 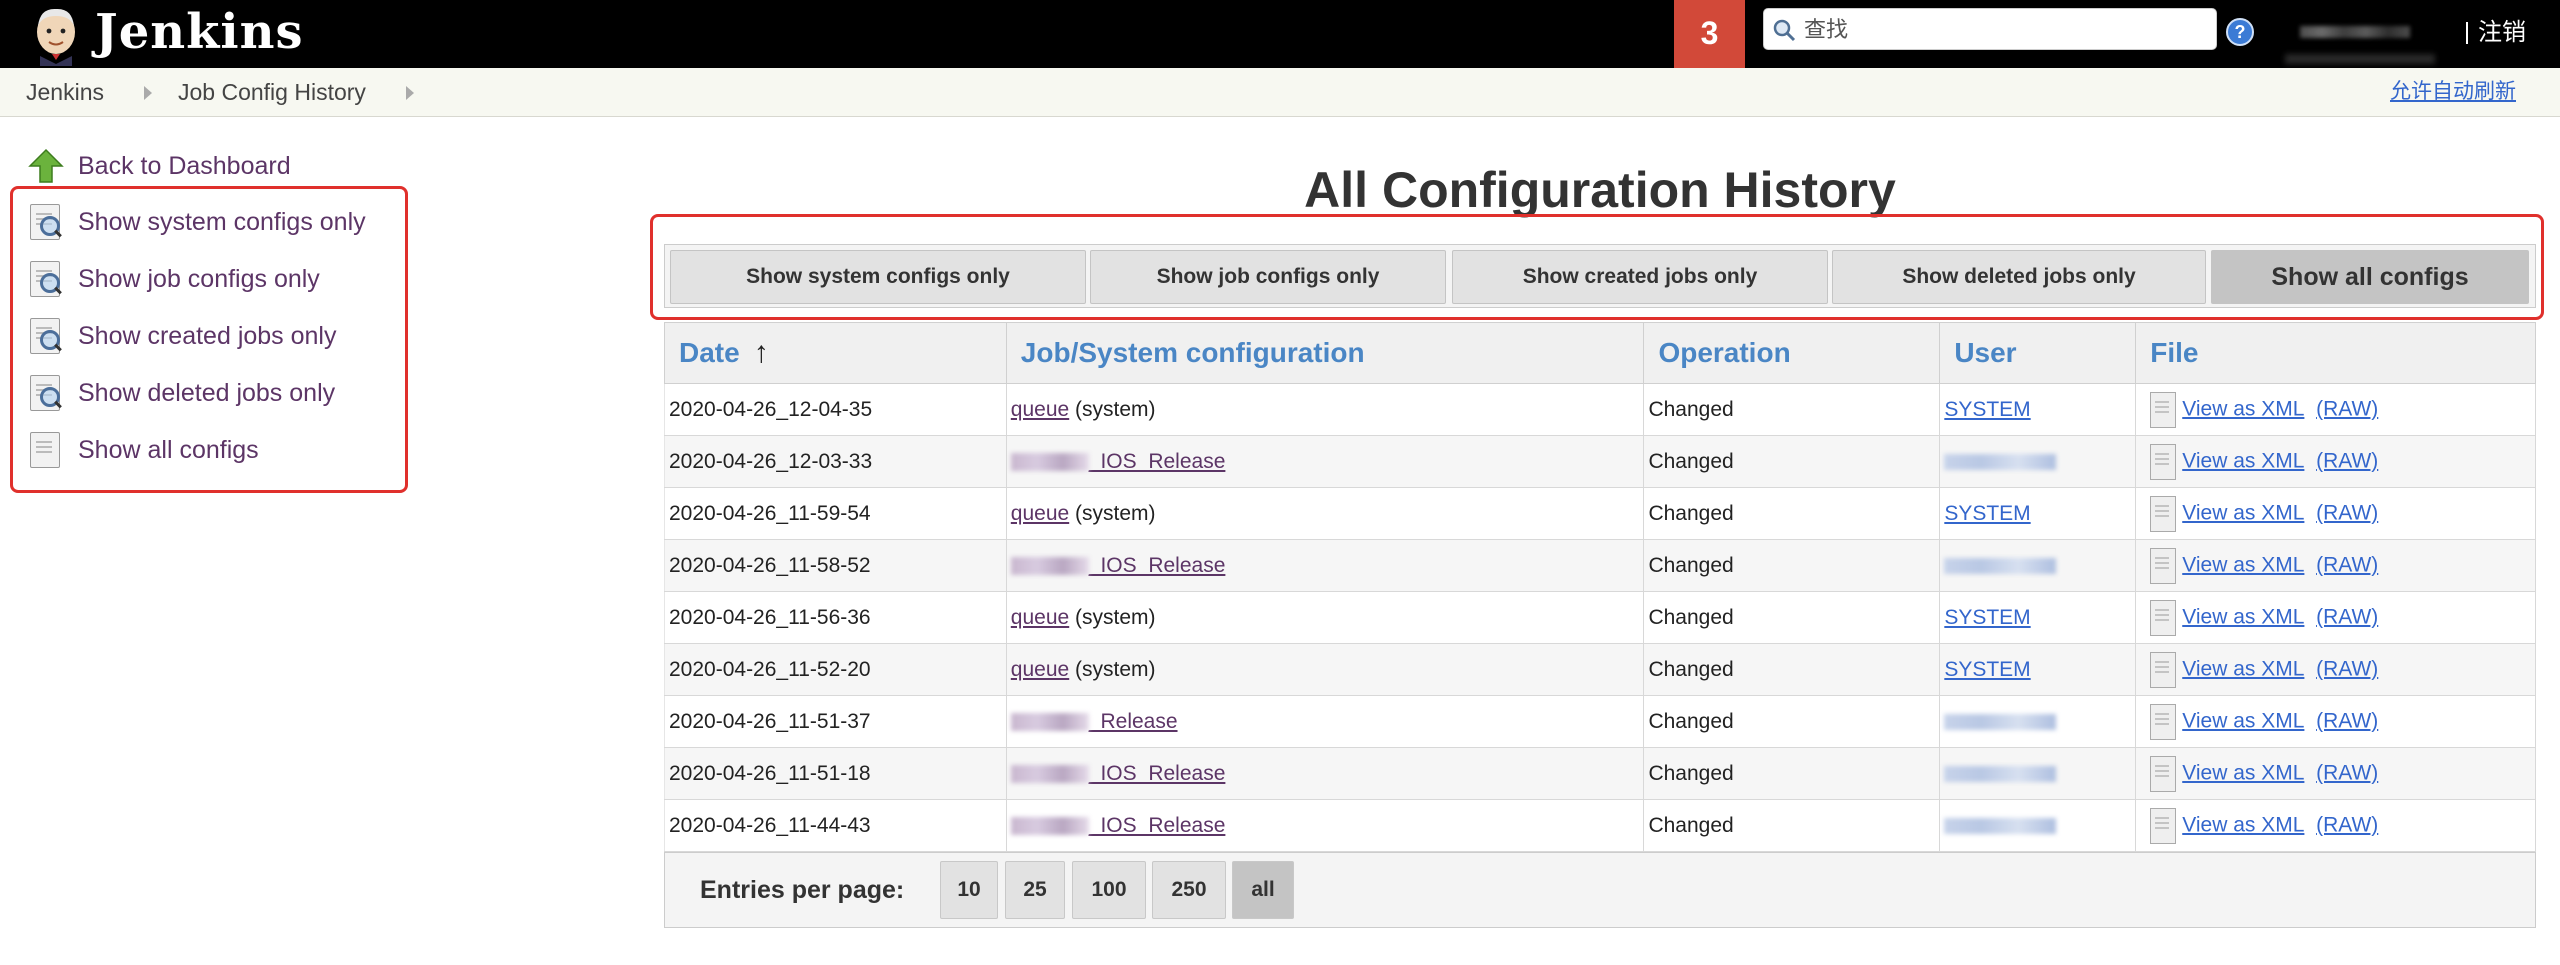 I want to click on jenkins-logo-icon, so click(x=56, y=35).